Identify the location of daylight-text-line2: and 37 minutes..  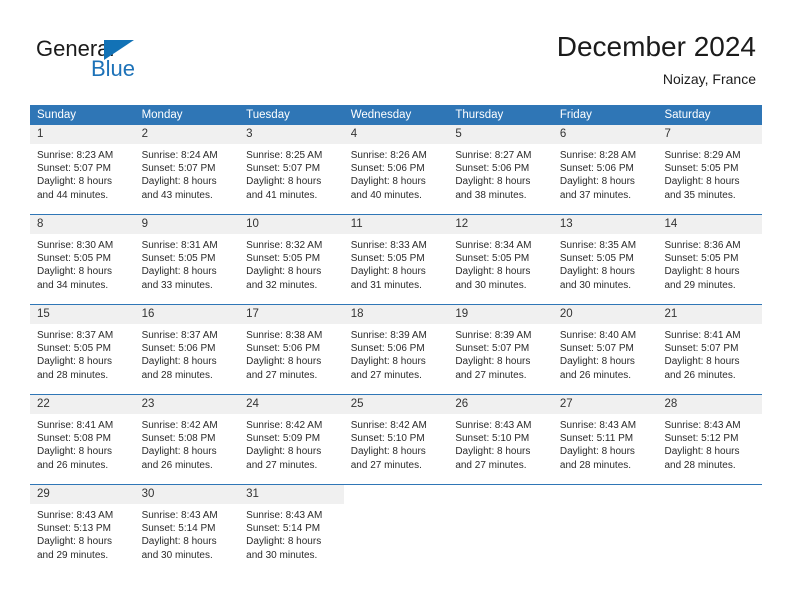
(595, 195).